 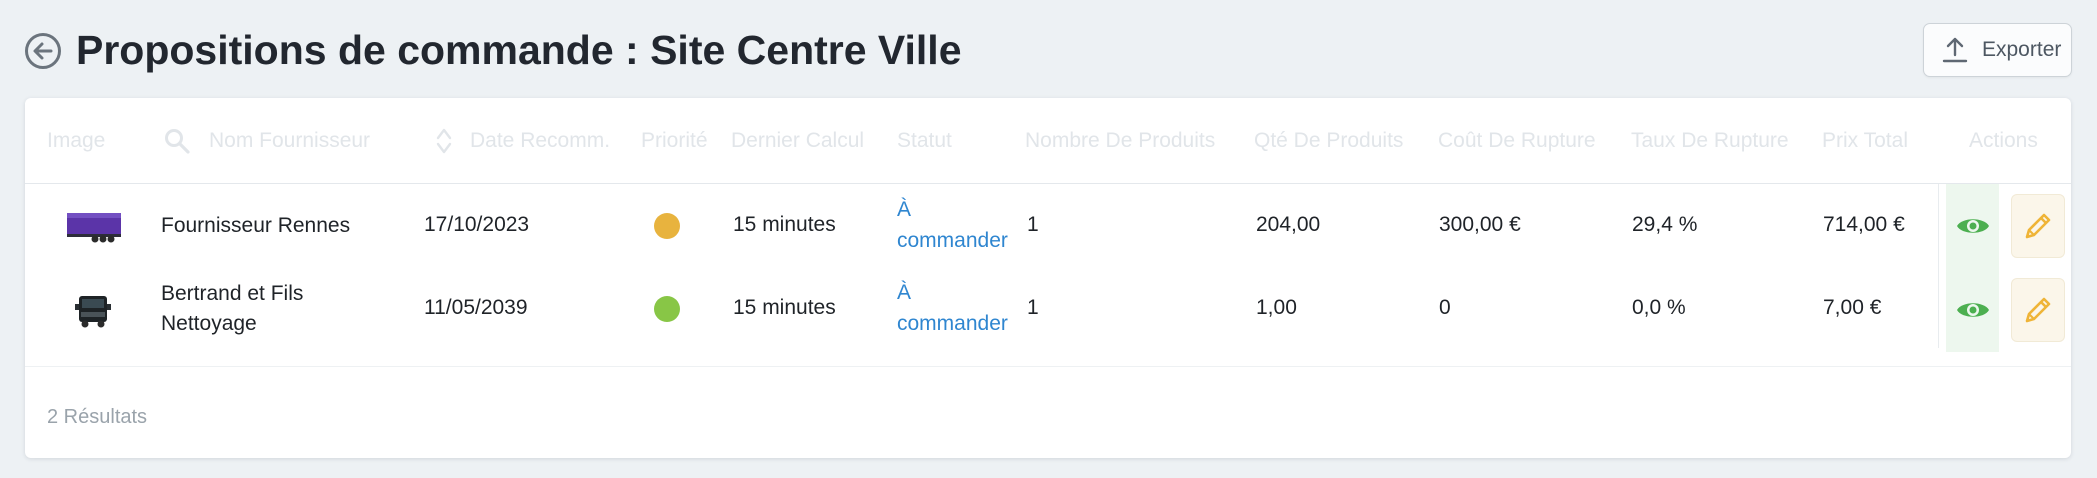 I want to click on search-icon, so click(x=177, y=141).